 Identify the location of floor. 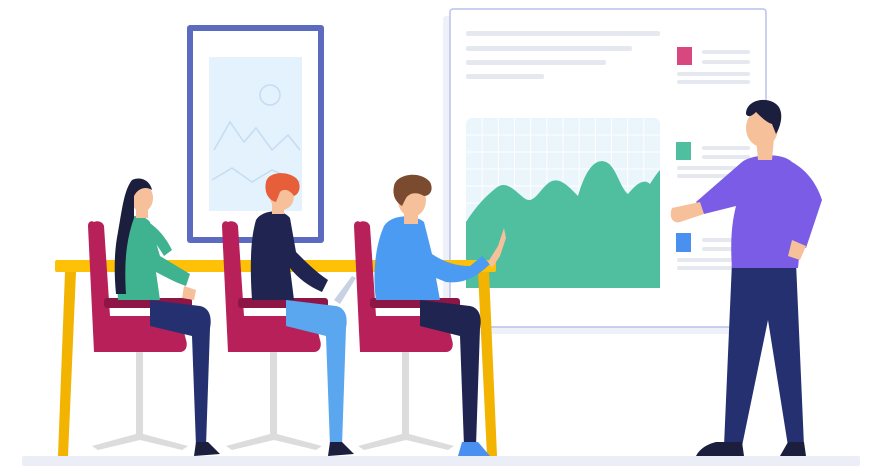
(441, 461).